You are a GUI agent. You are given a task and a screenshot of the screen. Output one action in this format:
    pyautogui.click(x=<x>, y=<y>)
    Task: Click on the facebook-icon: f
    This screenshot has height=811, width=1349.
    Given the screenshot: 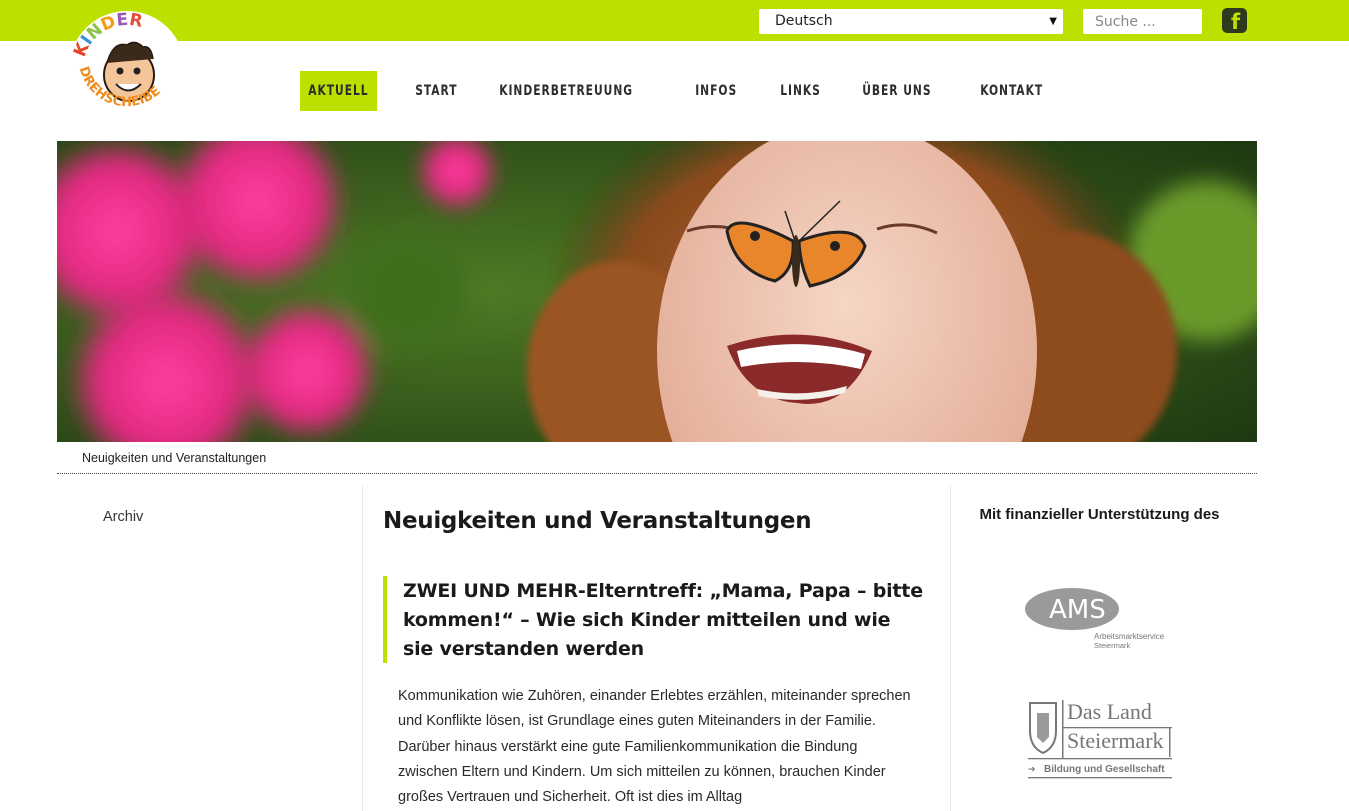 What is the action you would take?
    pyautogui.click(x=1234, y=21)
    